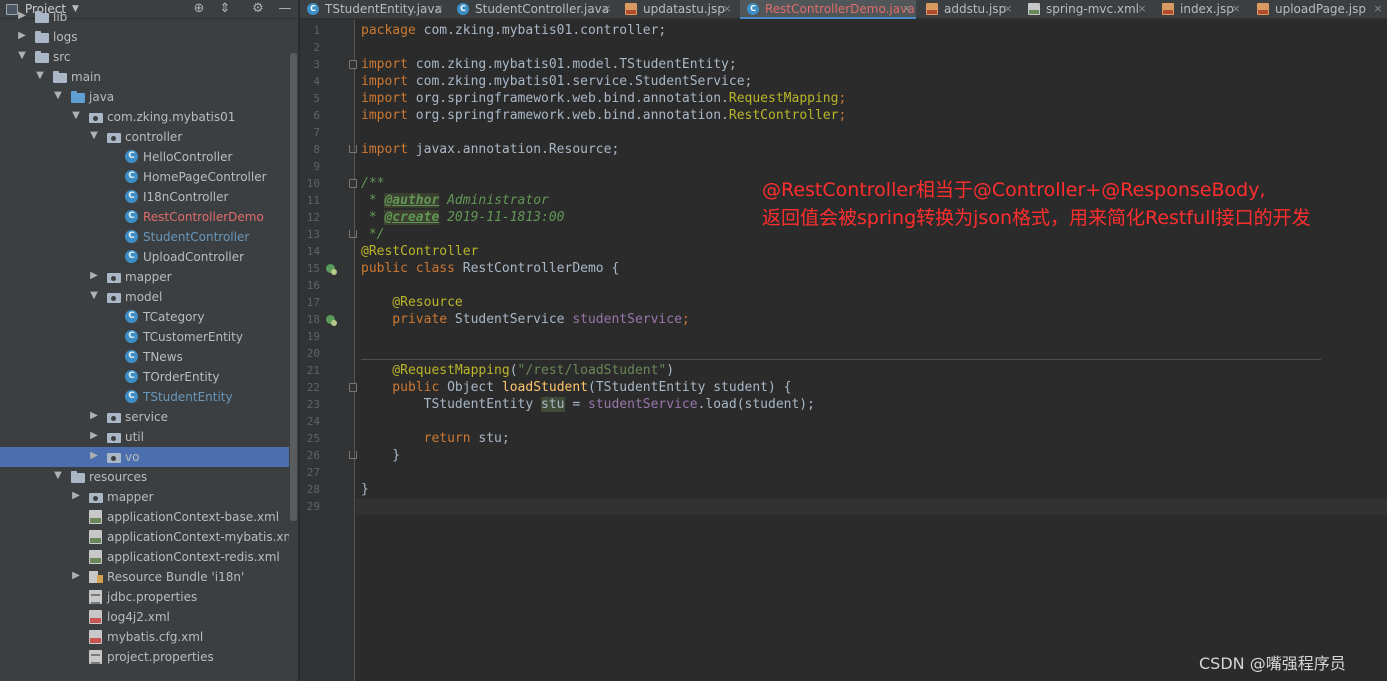 The image size is (1387, 681). What do you see at coordinates (144, 317) in the screenshot?
I see `tree-item-tcategory: TCategory` at bounding box center [144, 317].